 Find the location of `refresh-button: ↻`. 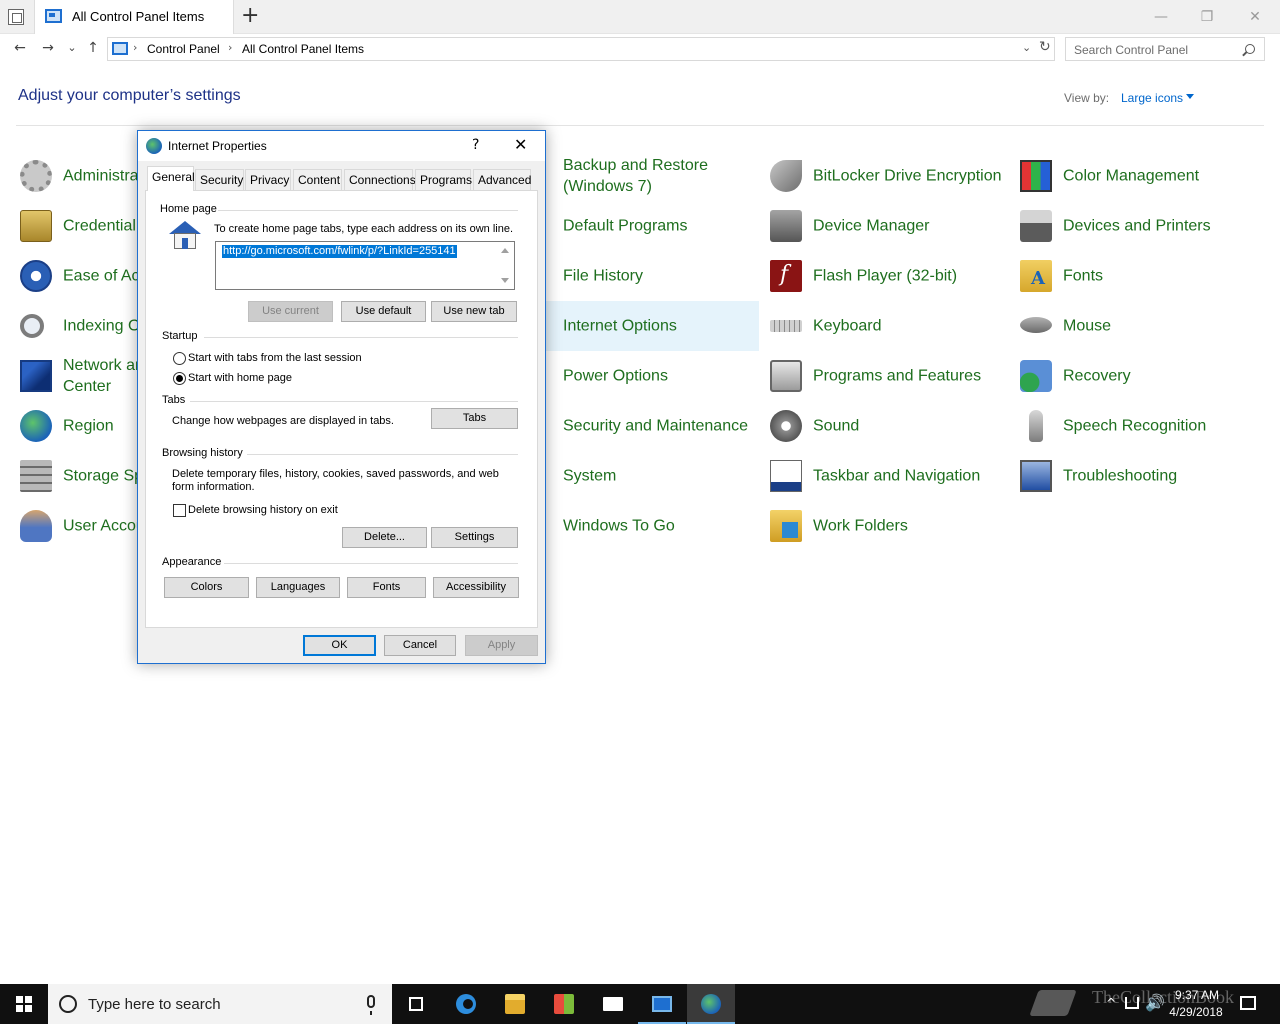

refresh-button: ↻ is located at coordinates (1045, 47).